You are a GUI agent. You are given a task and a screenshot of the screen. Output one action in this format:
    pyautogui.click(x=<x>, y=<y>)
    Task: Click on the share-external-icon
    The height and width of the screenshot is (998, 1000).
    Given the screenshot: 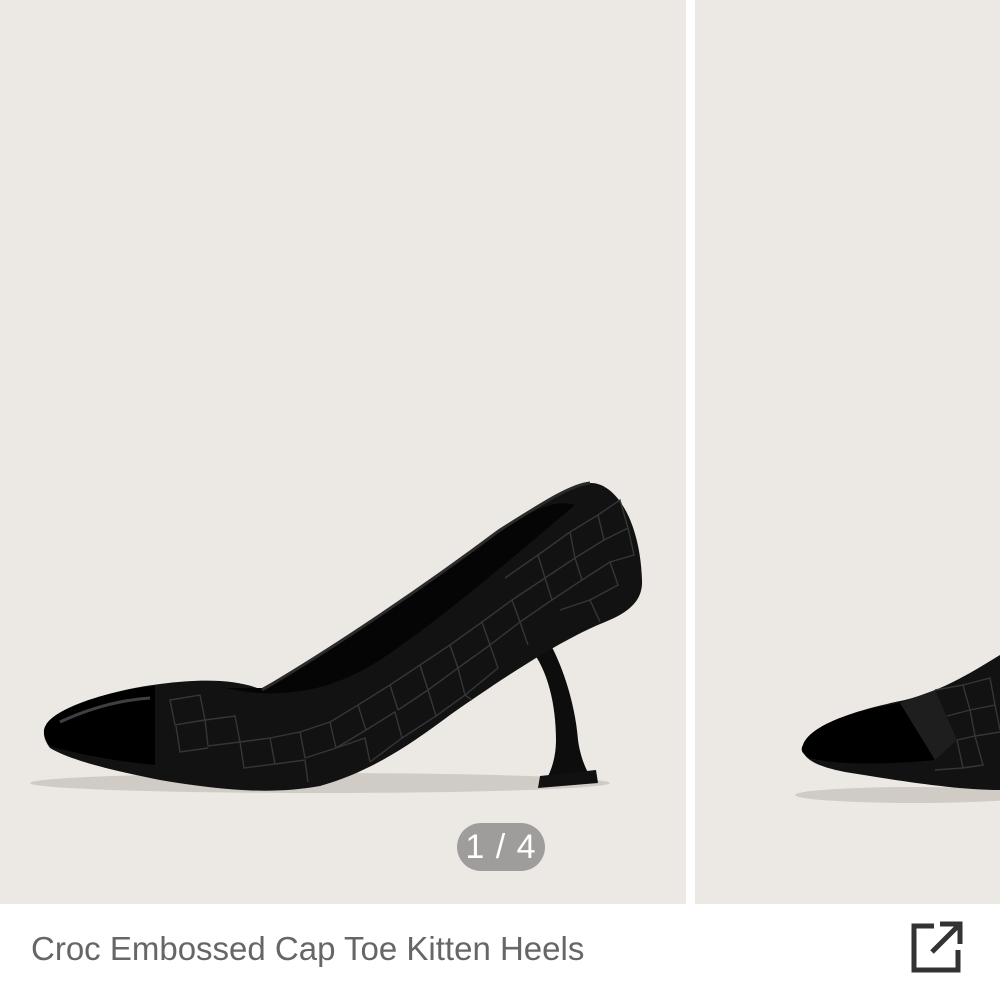 What is the action you would take?
    pyautogui.click(x=937, y=947)
    